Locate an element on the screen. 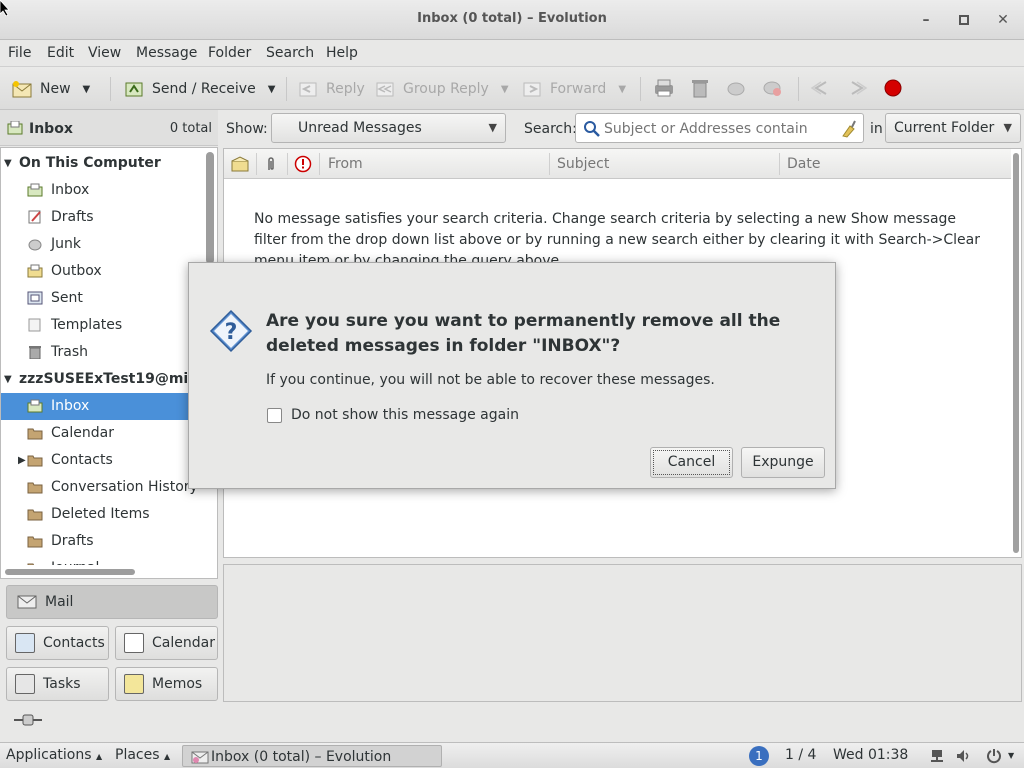 This screenshot has width=1024, height=768. junk-icon is located at coordinates (736, 88).